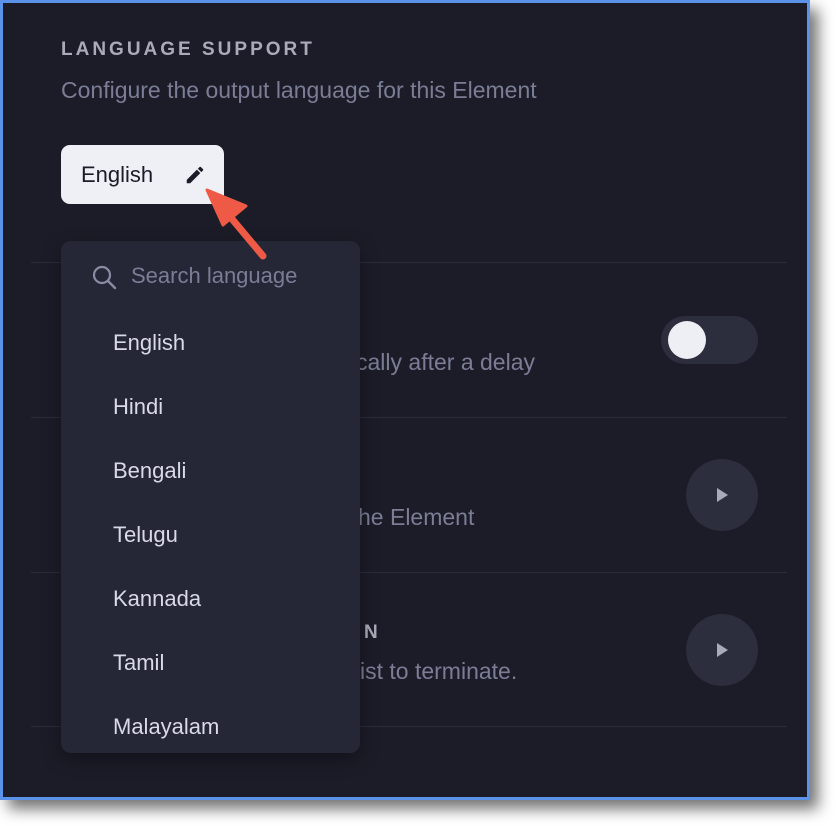  What do you see at coordinates (445, 362) in the screenshot?
I see `auto-row-description: cally after a delay` at bounding box center [445, 362].